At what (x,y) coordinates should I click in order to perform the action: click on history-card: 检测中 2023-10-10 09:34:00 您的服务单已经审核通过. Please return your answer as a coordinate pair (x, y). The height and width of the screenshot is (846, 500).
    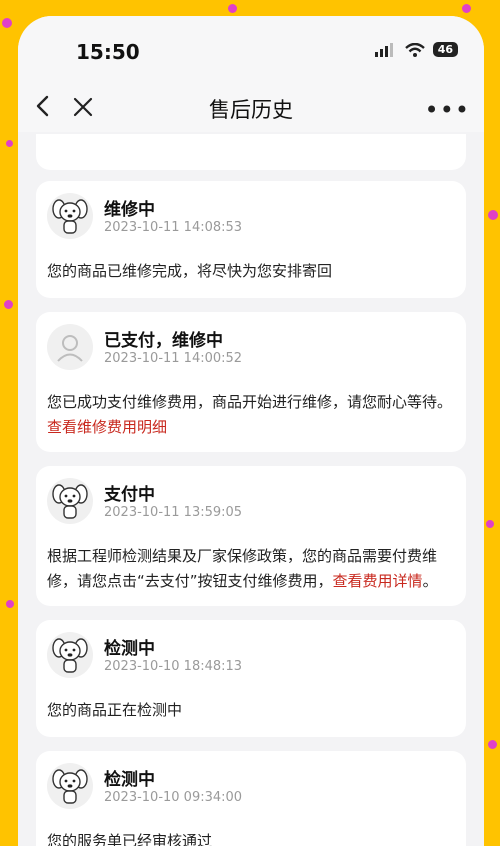
    Looking at the image, I should click on (251, 798).